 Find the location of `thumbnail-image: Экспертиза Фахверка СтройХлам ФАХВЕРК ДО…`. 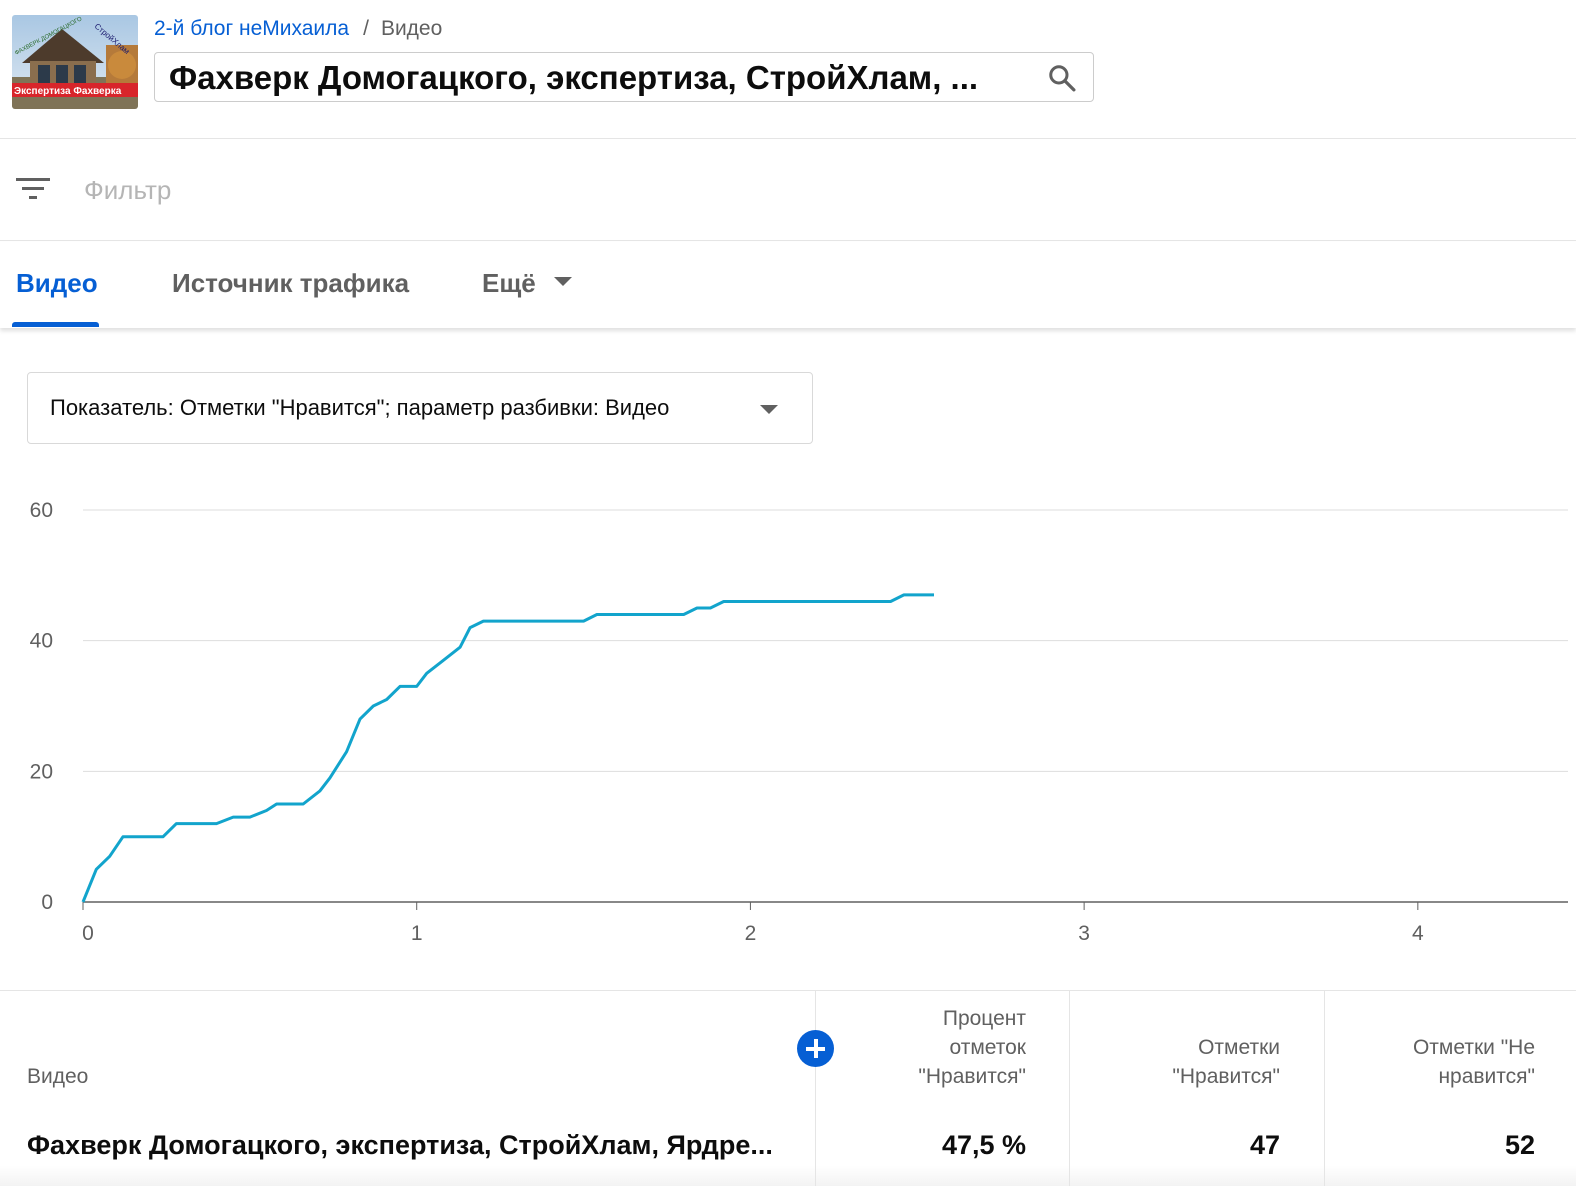

thumbnail-image: Экспертиза Фахверка СтройХлам ФАХВЕРК ДО… is located at coordinates (75, 62).